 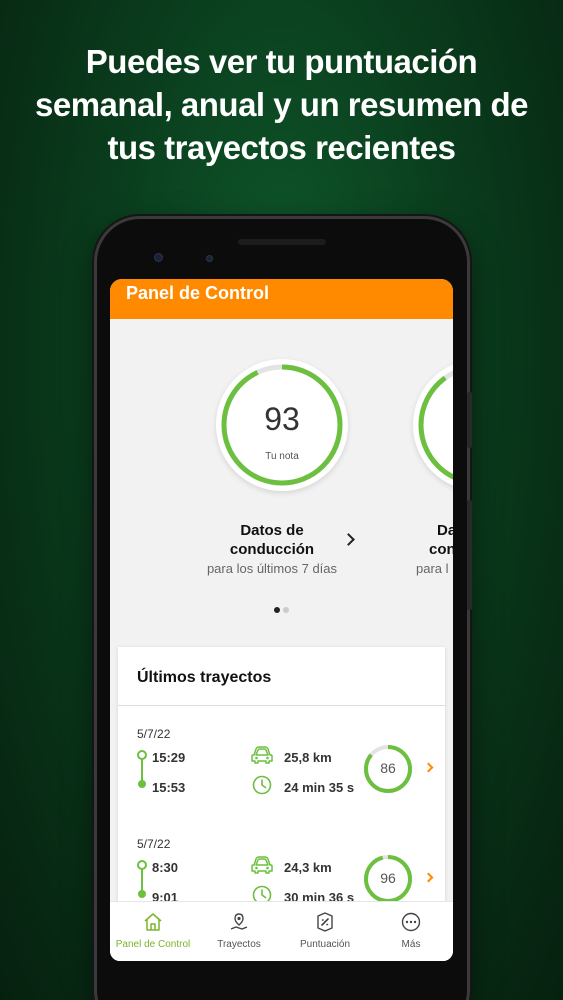 What do you see at coordinates (432, 568) in the screenshot?
I see `card-subtitle: para l` at bounding box center [432, 568].